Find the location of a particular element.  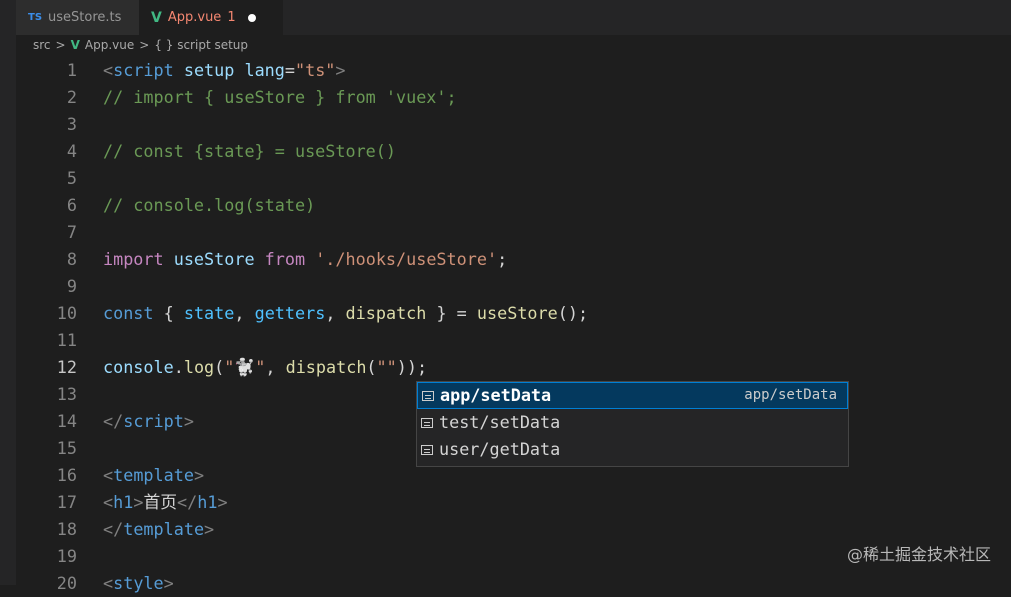

suggestion-item: test/setData is located at coordinates (632, 422).